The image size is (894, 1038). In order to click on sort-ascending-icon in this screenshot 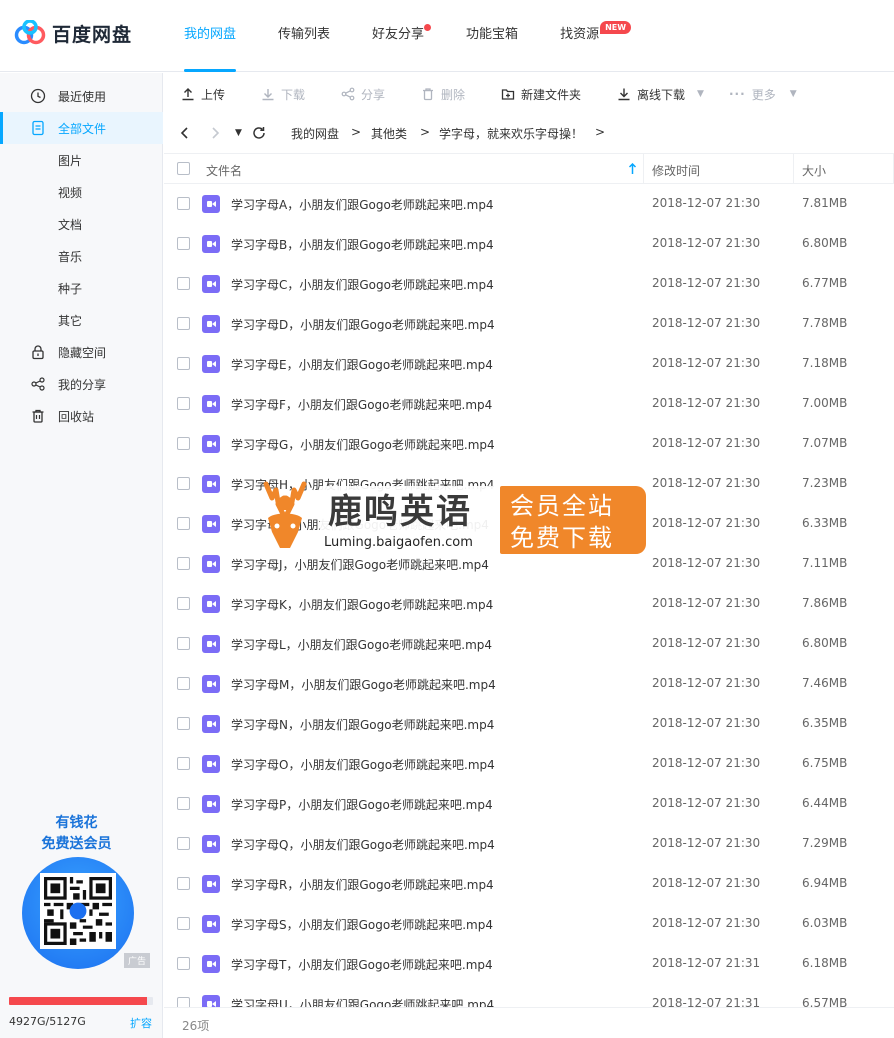, I will do `click(632, 169)`.